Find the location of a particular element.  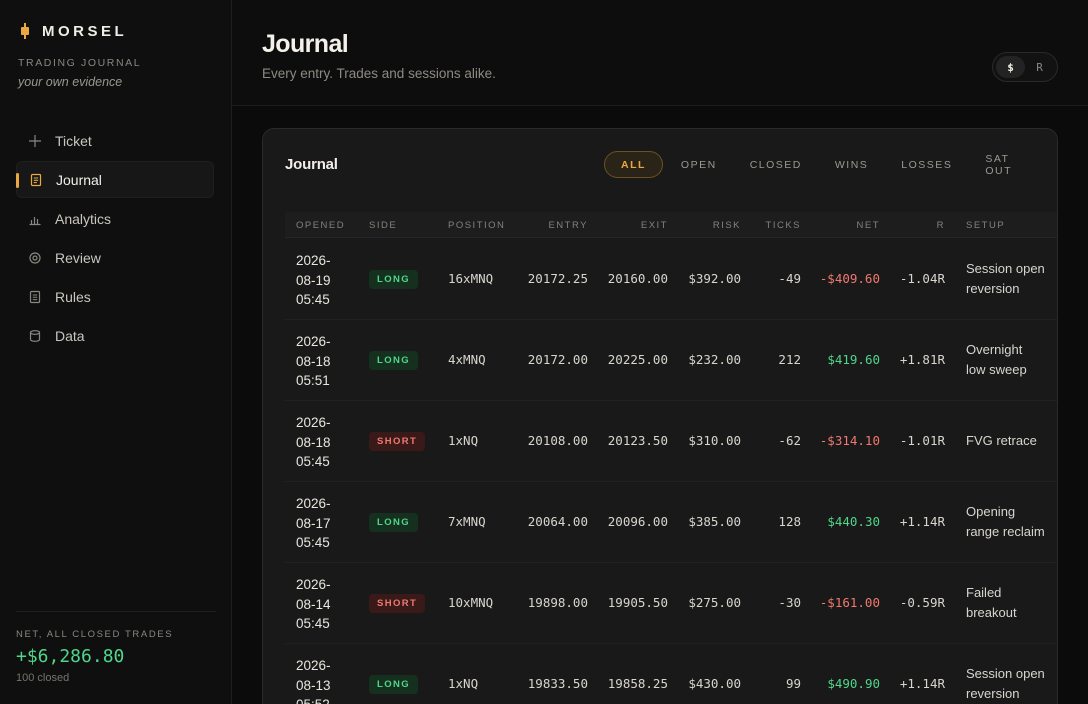

net-cell: -$314.10 is located at coordinates (849, 440).